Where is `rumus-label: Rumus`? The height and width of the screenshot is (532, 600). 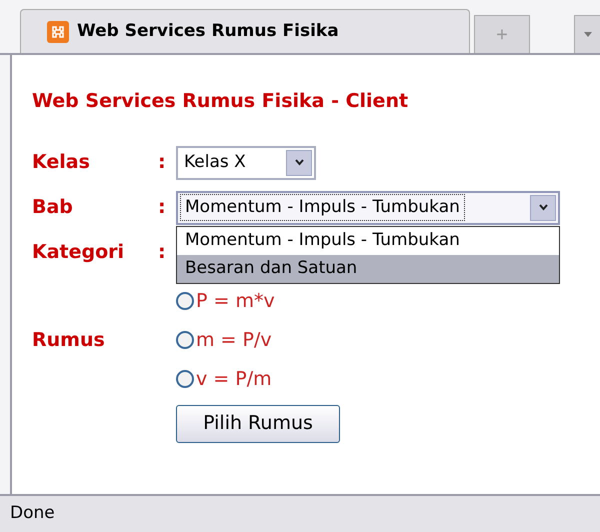 rumus-label: Rumus is located at coordinates (69, 340).